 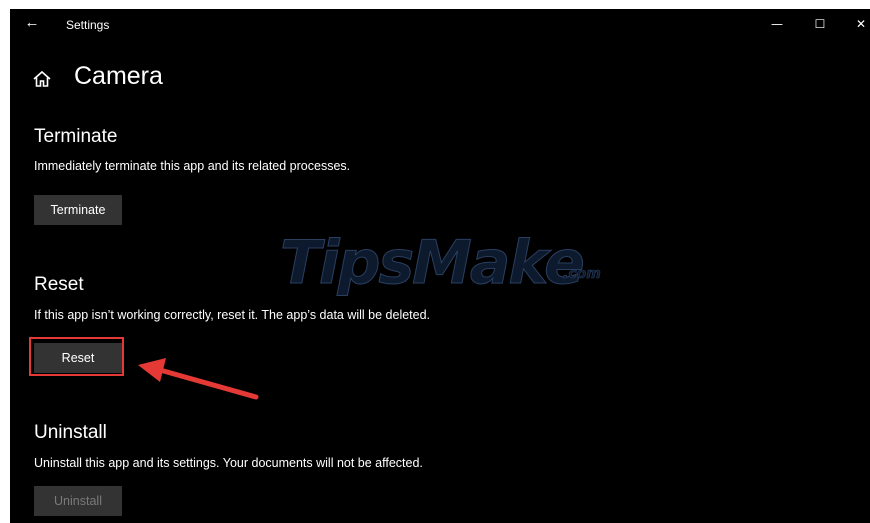 I want to click on uninstall-button: Uninstall, so click(x=78, y=501).